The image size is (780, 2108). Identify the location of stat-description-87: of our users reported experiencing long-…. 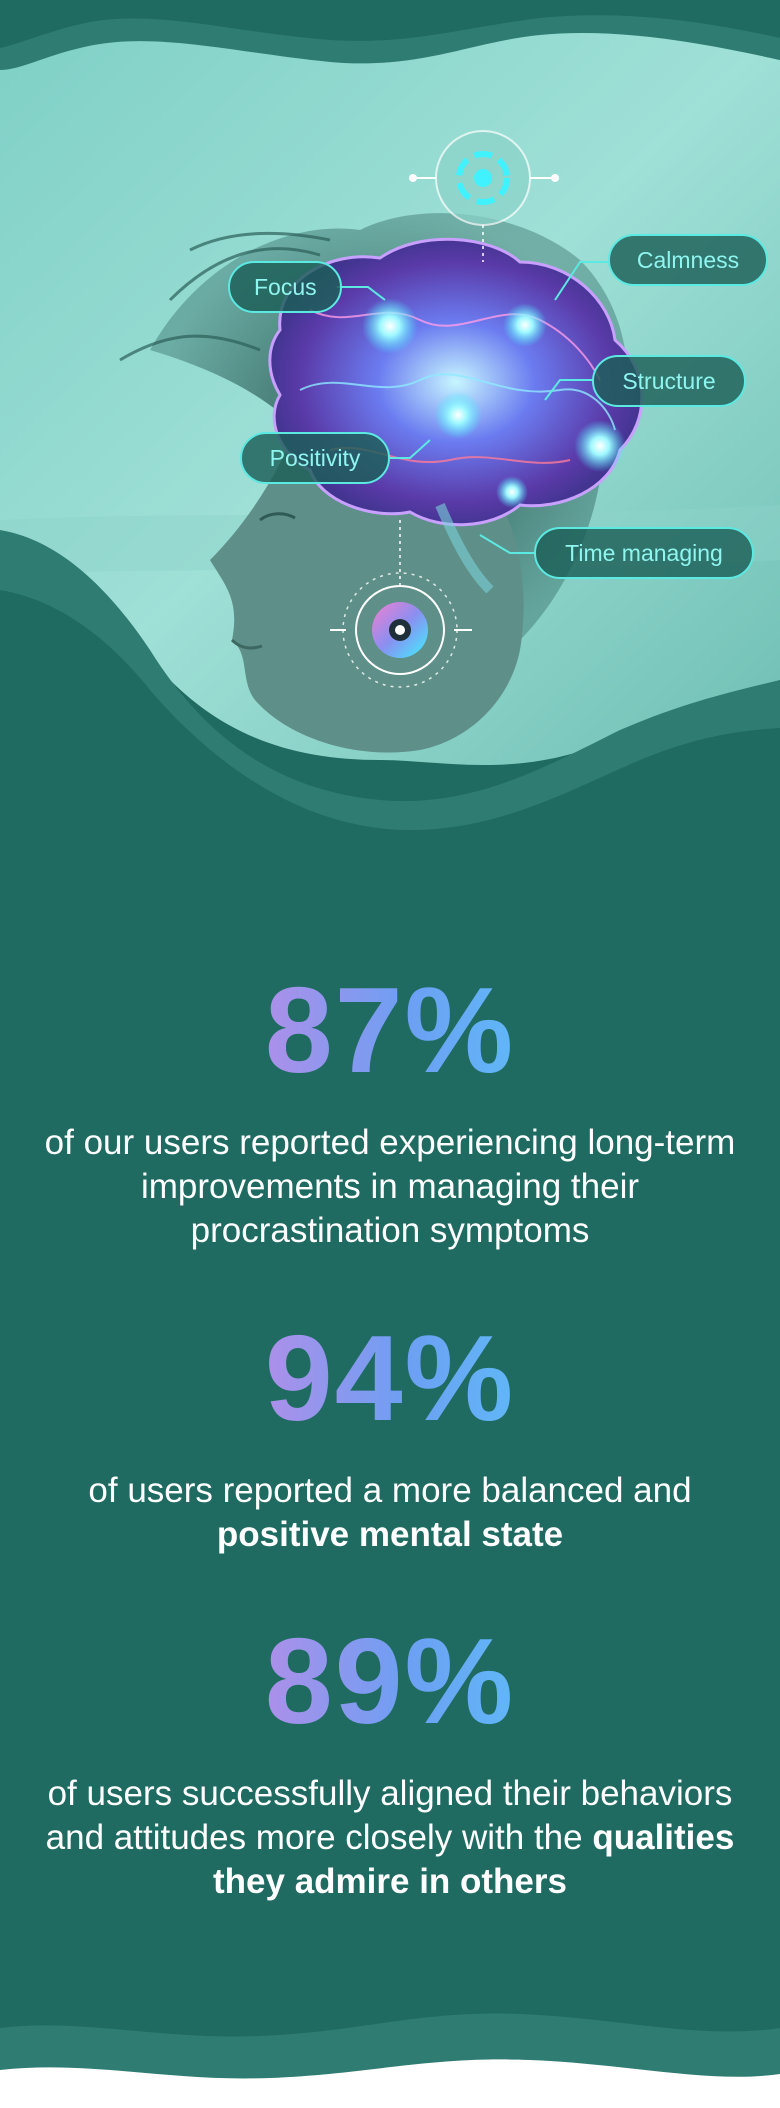
(390, 1187).